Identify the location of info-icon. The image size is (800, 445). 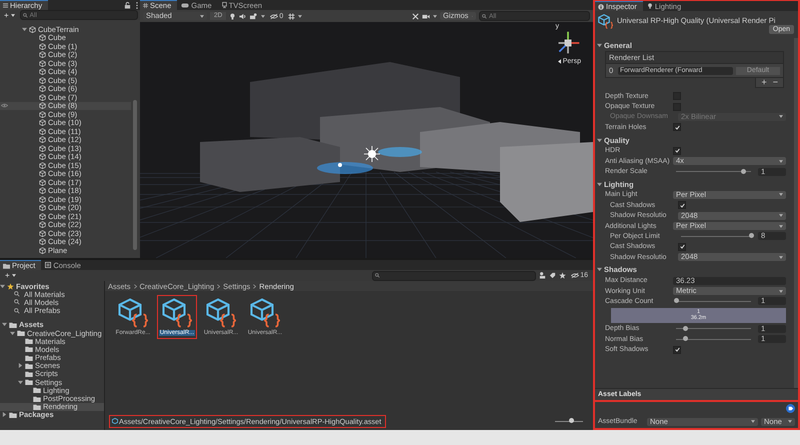
(601, 7).